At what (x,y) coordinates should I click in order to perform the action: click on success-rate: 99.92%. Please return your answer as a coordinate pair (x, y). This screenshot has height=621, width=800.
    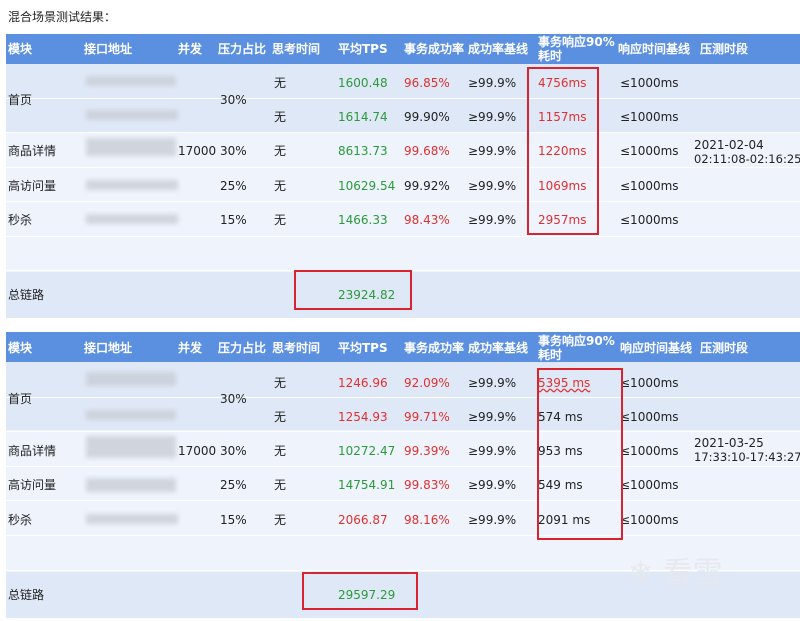
    Looking at the image, I should click on (427, 186).